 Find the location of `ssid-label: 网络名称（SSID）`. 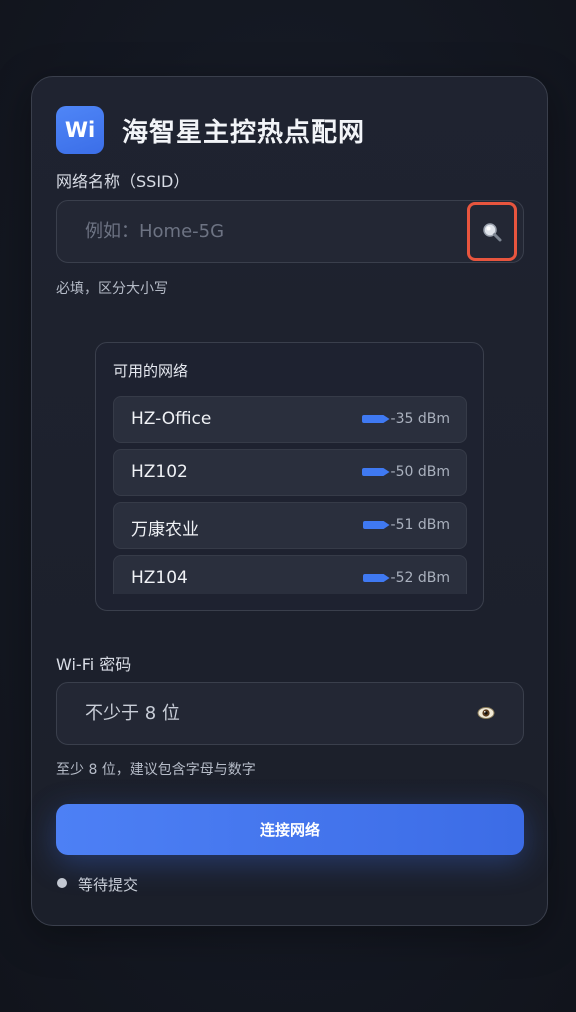

ssid-label: 网络名称（SSID） is located at coordinates (123, 181).